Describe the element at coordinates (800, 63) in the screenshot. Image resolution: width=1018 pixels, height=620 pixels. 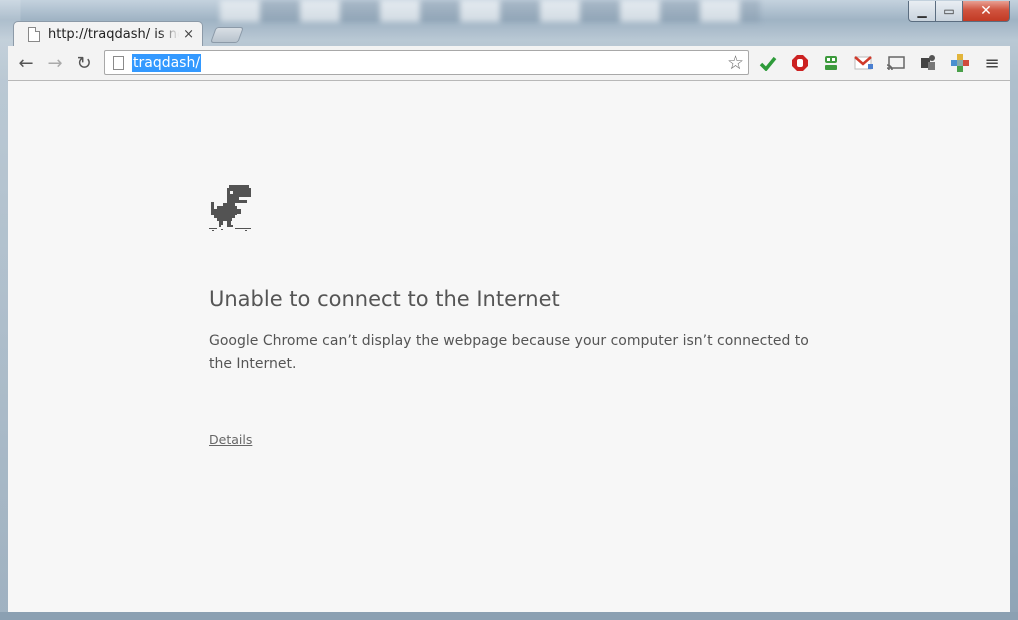
I see `stop-sign-icon` at that location.